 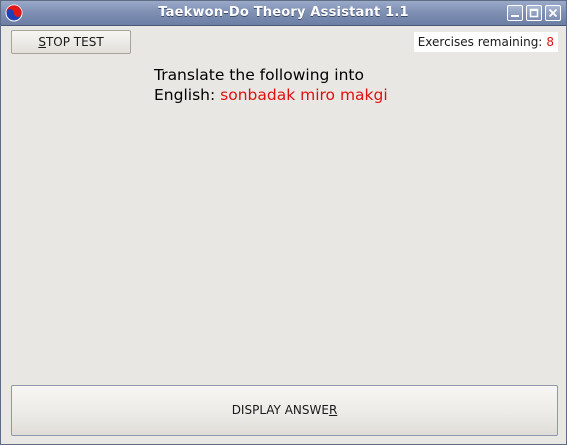 I want to click on minimize-button, so click(x=515, y=13).